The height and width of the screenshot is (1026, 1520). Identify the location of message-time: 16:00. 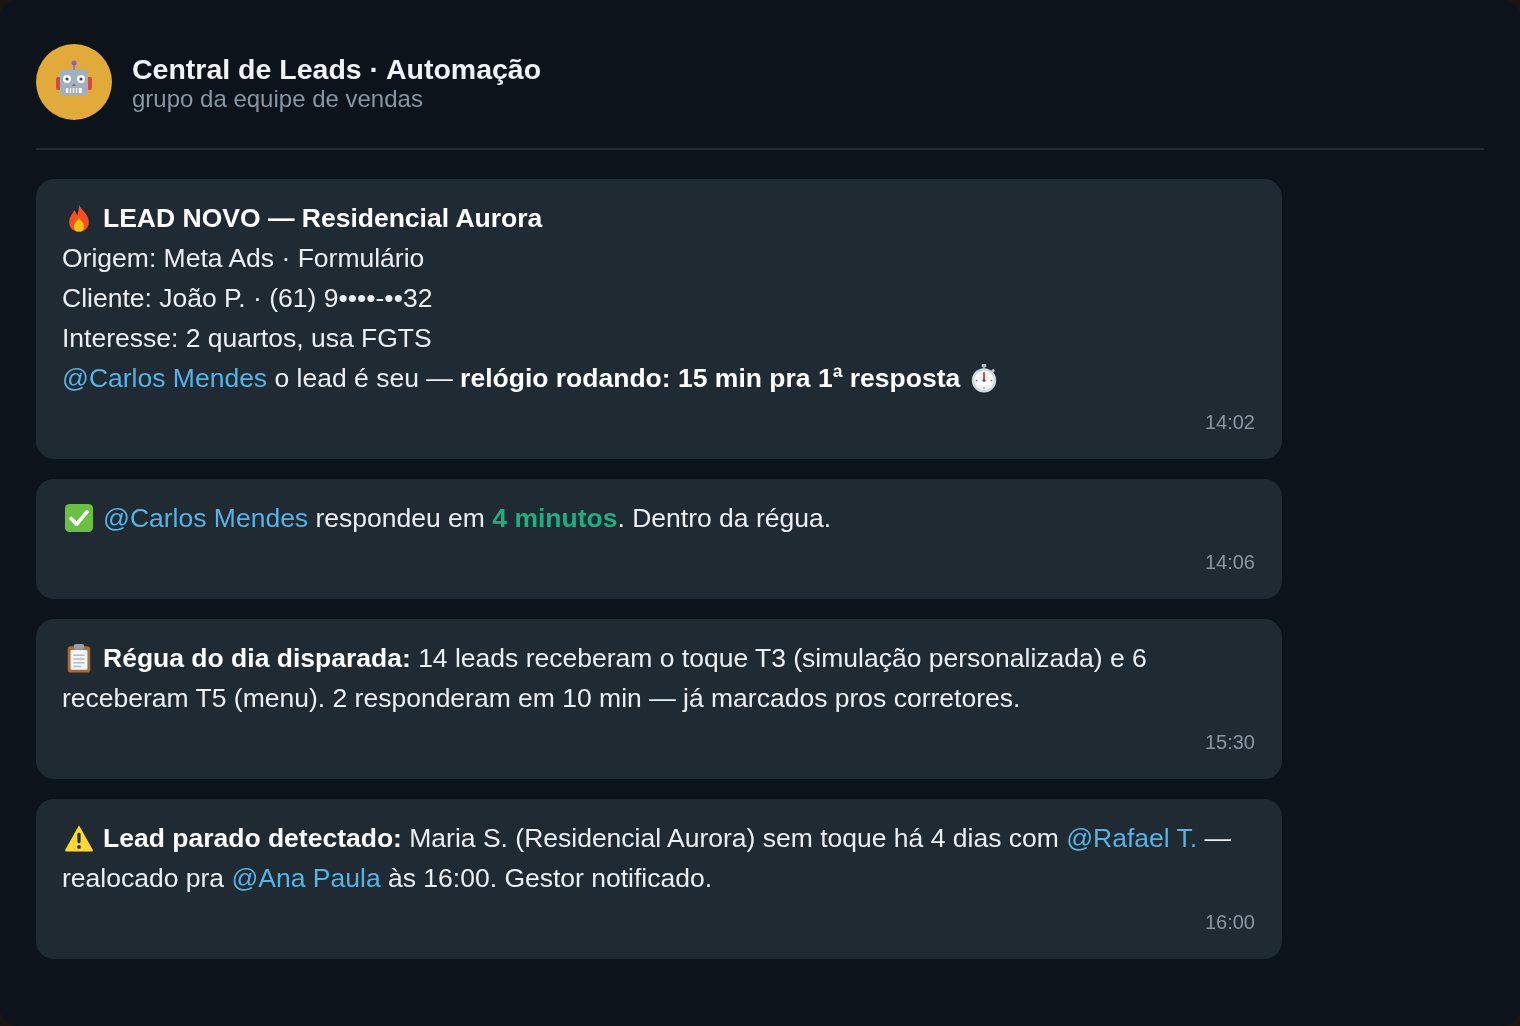
(1229, 922).